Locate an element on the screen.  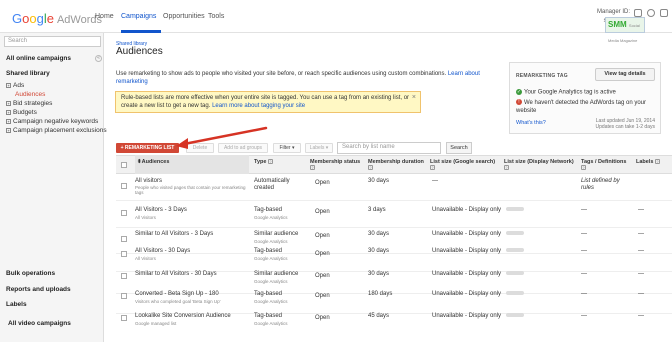
column-label: Membership duration is located at coordinates (396, 162).